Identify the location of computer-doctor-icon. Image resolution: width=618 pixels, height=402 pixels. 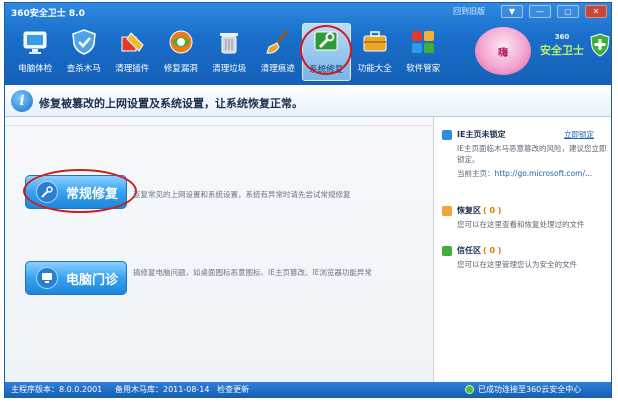
(47, 278).